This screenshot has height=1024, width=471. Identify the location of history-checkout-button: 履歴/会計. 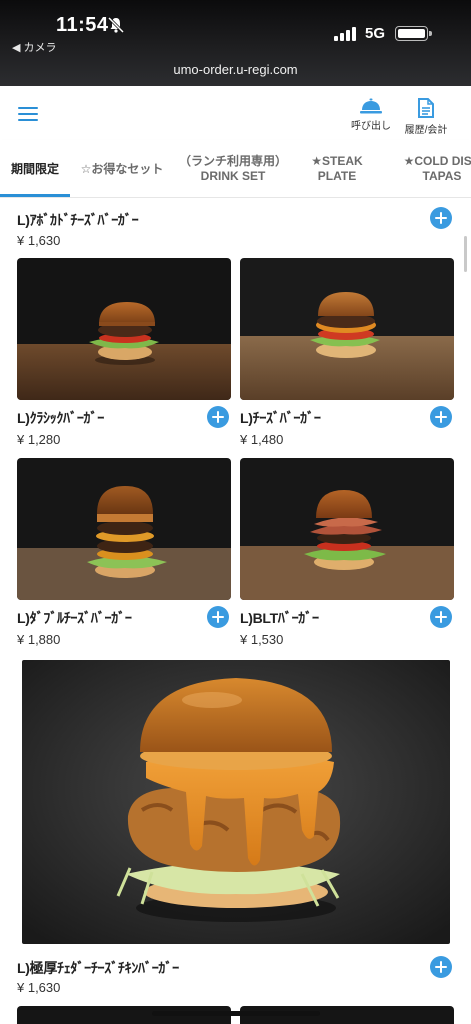
(426, 117).